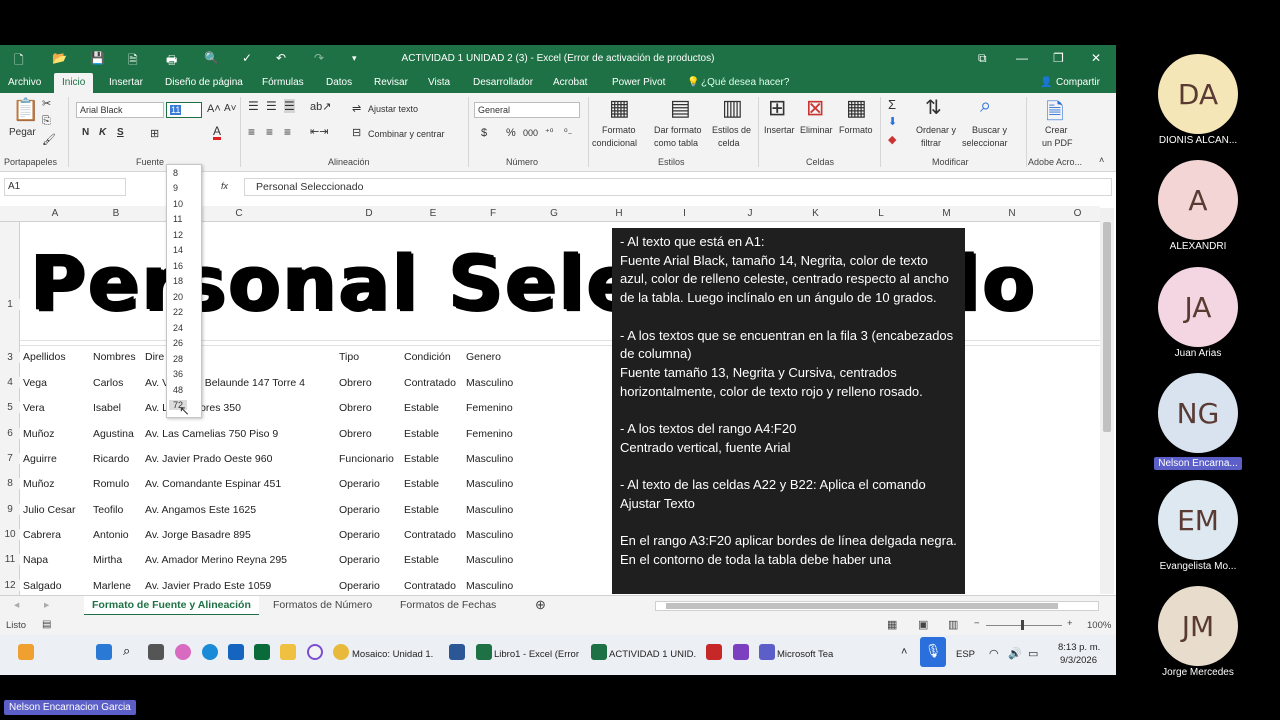  What do you see at coordinates (288, 652) in the screenshot?
I see `file-explorer-icon` at bounding box center [288, 652].